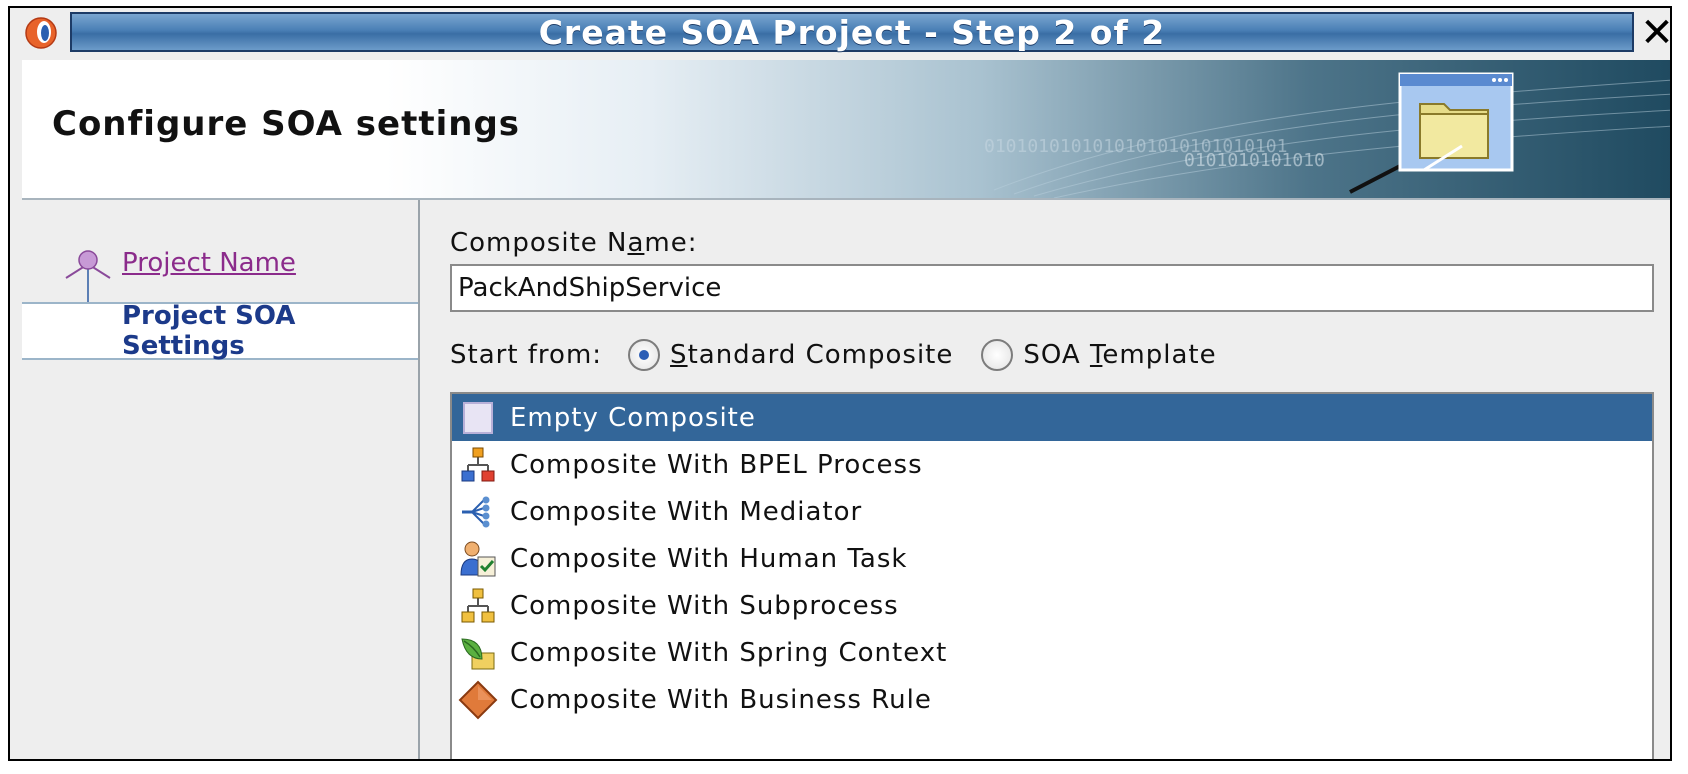  What do you see at coordinates (1052, 464) in the screenshot?
I see `list-item: Composite With BPEL Process` at bounding box center [1052, 464].